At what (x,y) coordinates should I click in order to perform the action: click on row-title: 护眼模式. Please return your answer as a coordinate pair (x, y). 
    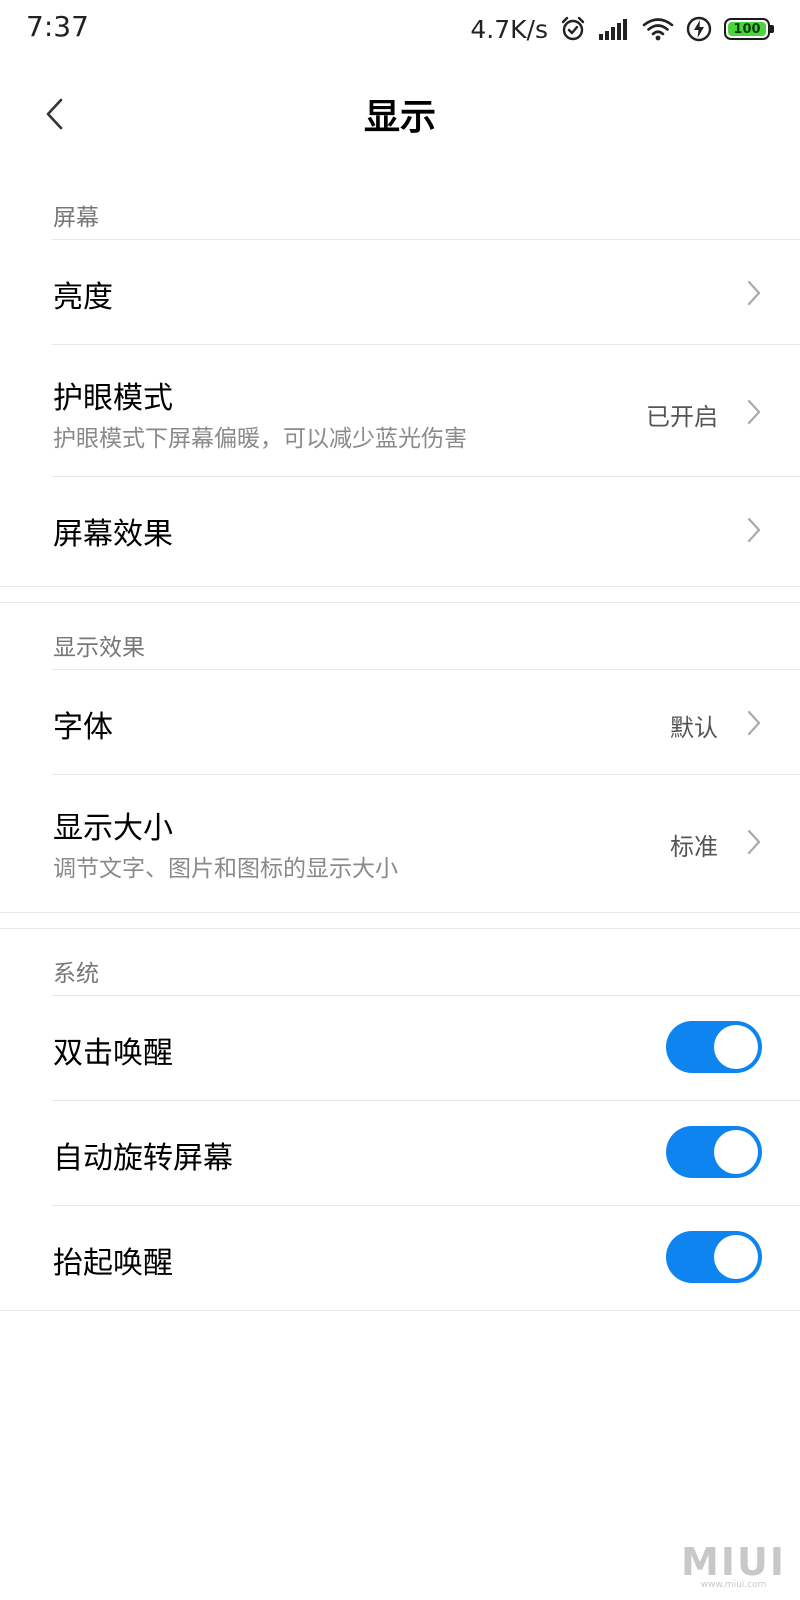
    Looking at the image, I should click on (113, 398).